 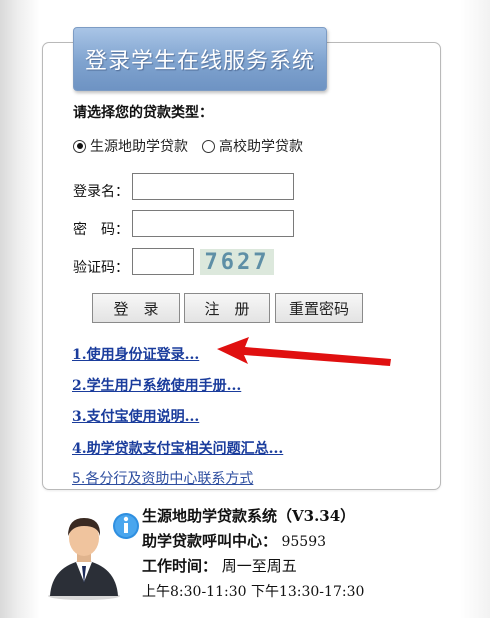 What do you see at coordinates (261, 147) in the screenshot?
I see `radio-label-college-loan: 高校助学贷款` at bounding box center [261, 147].